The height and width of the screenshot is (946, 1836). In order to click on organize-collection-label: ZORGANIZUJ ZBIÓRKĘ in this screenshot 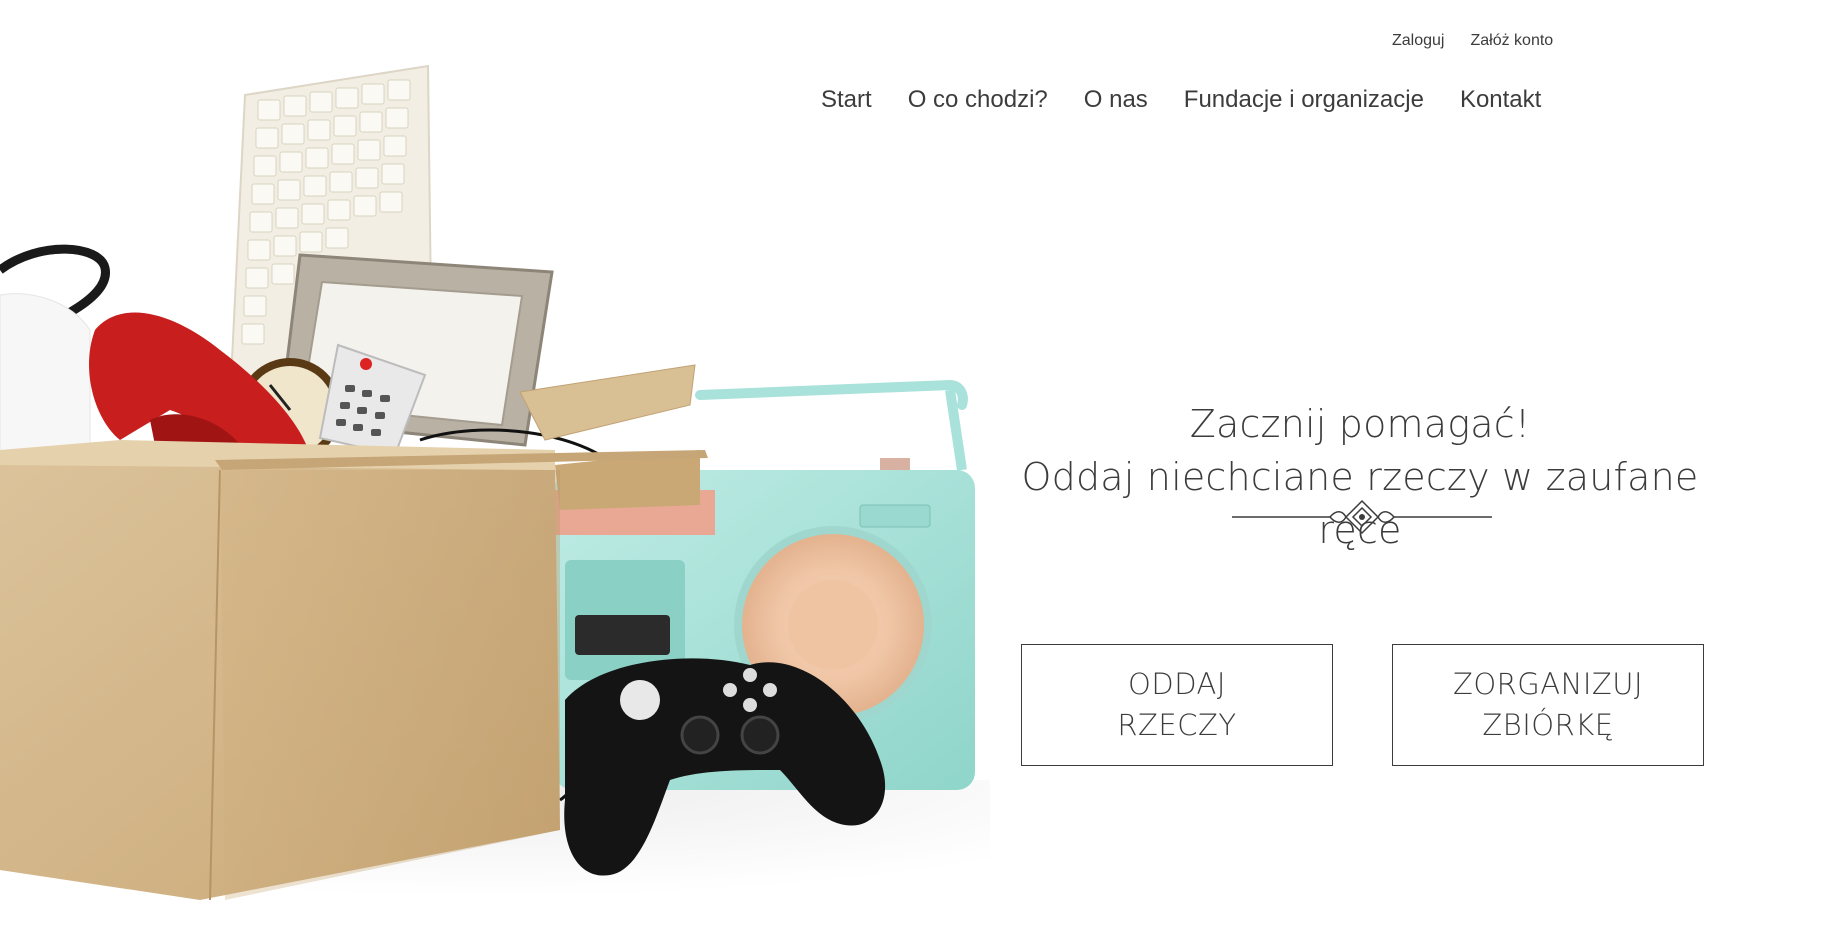, I will do `click(1548, 704)`.